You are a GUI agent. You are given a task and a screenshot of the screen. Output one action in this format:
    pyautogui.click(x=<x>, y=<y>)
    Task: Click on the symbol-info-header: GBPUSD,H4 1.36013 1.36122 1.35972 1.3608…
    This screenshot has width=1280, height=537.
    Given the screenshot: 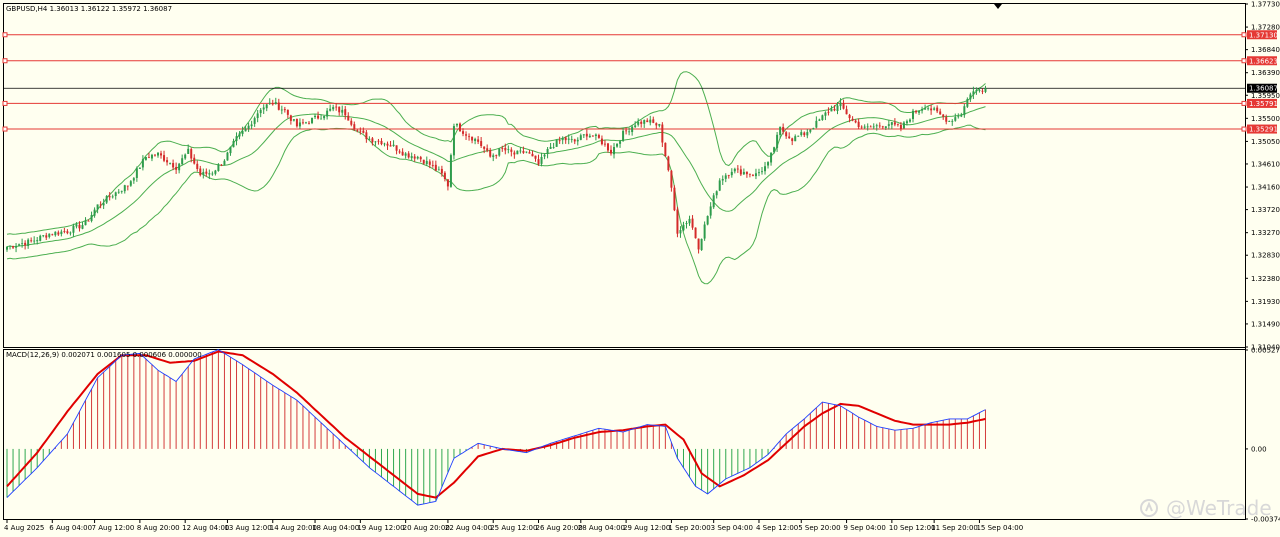 What is the action you would take?
    pyautogui.click(x=89, y=9)
    